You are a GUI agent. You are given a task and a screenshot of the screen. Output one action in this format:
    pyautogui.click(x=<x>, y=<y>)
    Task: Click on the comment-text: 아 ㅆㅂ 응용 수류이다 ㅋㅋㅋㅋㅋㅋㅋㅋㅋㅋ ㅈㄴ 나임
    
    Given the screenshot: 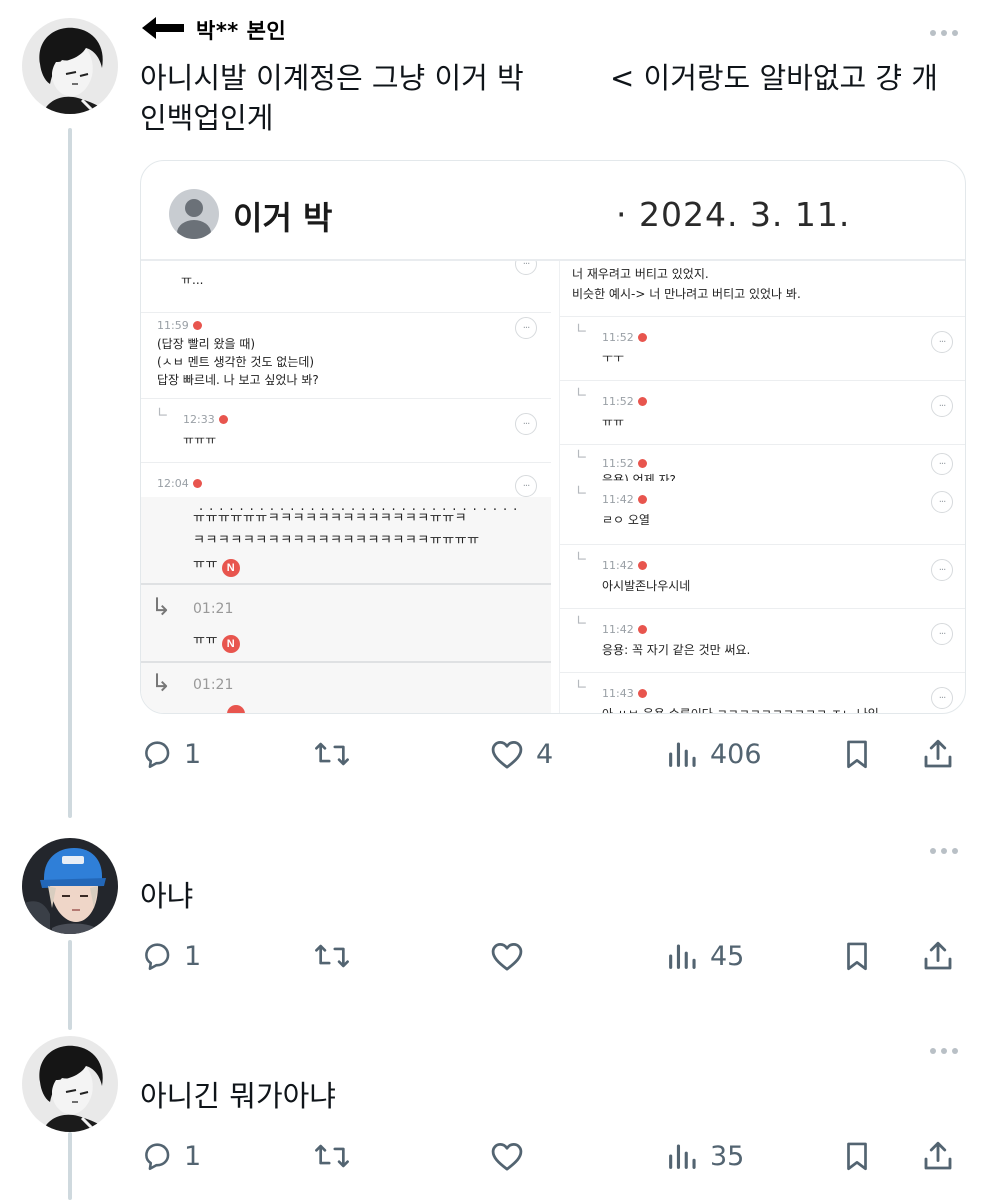 What is the action you would take?
    pyautogui.click(x=740, y=710)
    